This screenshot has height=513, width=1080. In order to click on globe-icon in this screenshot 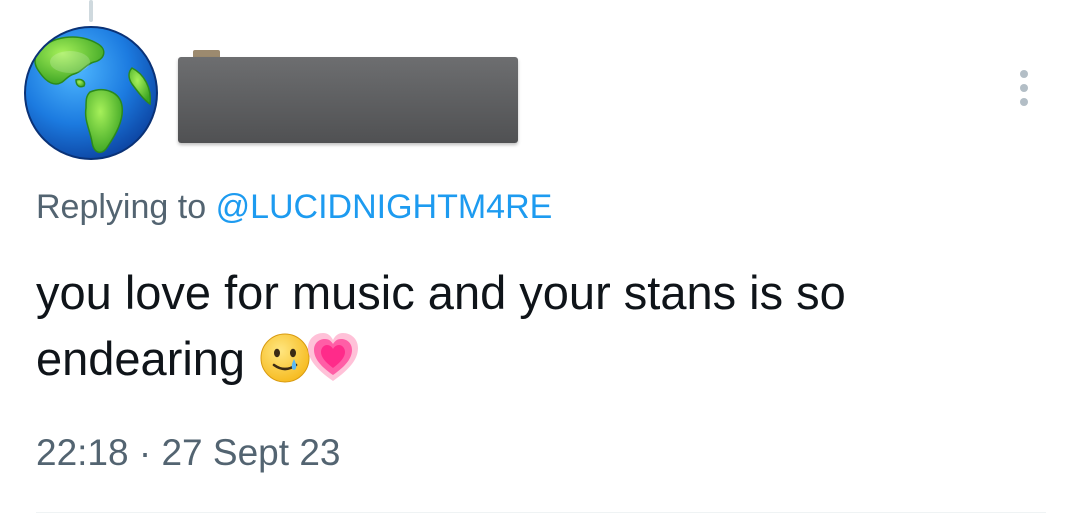, I will do `click(91, 93)`.